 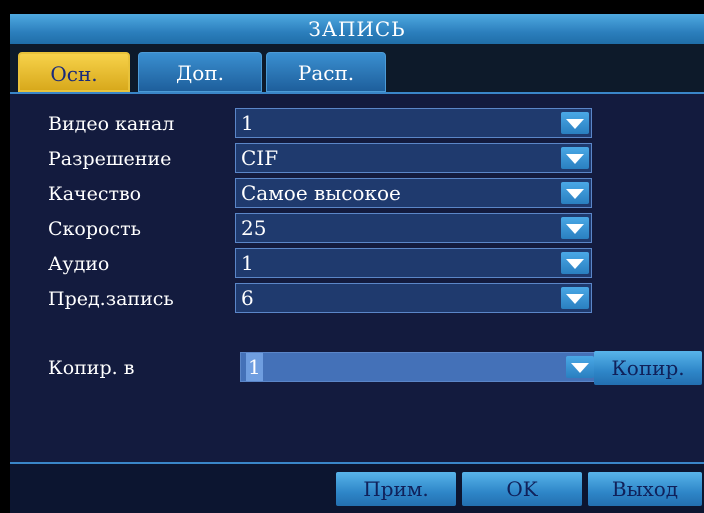 What do you see at coordinates (413, 298) in the screenshot?
I see `pre-record-select: 6` at bounding box center [413, 298].